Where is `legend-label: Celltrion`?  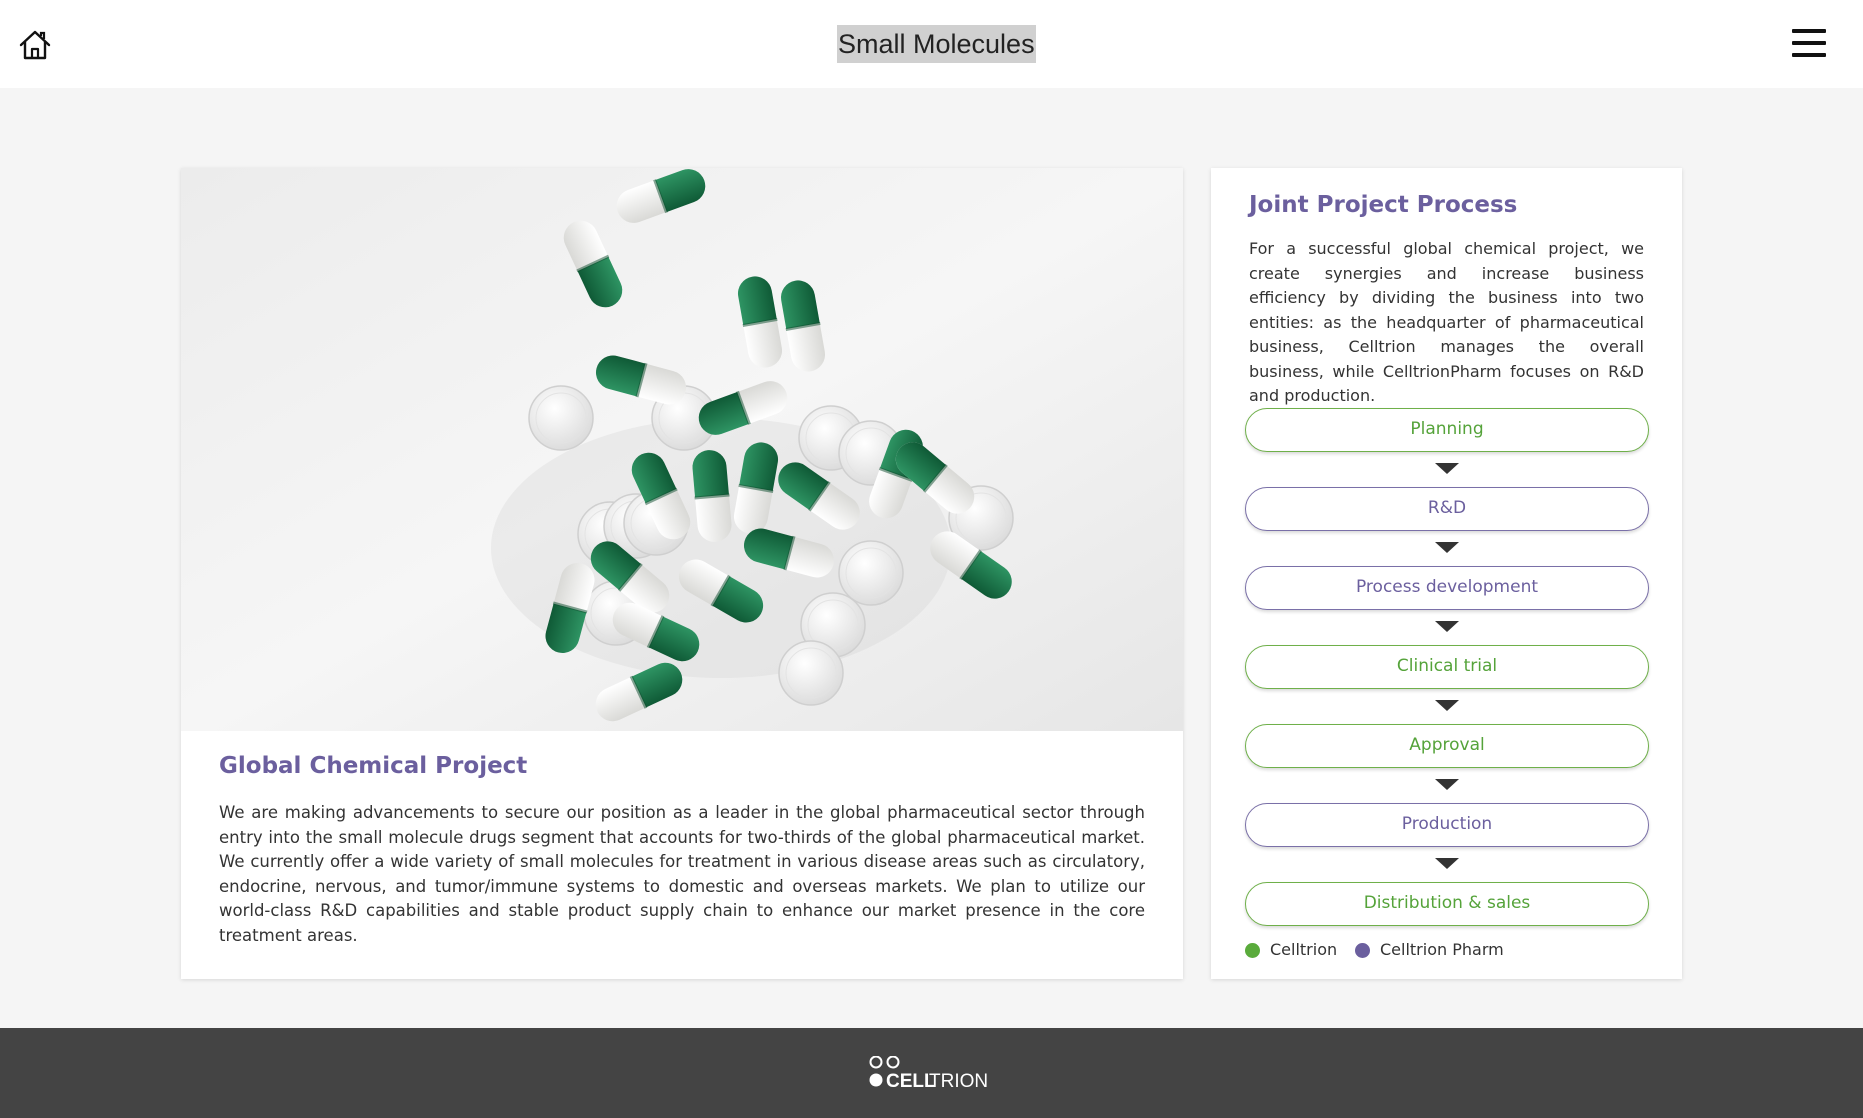
legend-label: Celltrion is located at coordinates (1304, 949).